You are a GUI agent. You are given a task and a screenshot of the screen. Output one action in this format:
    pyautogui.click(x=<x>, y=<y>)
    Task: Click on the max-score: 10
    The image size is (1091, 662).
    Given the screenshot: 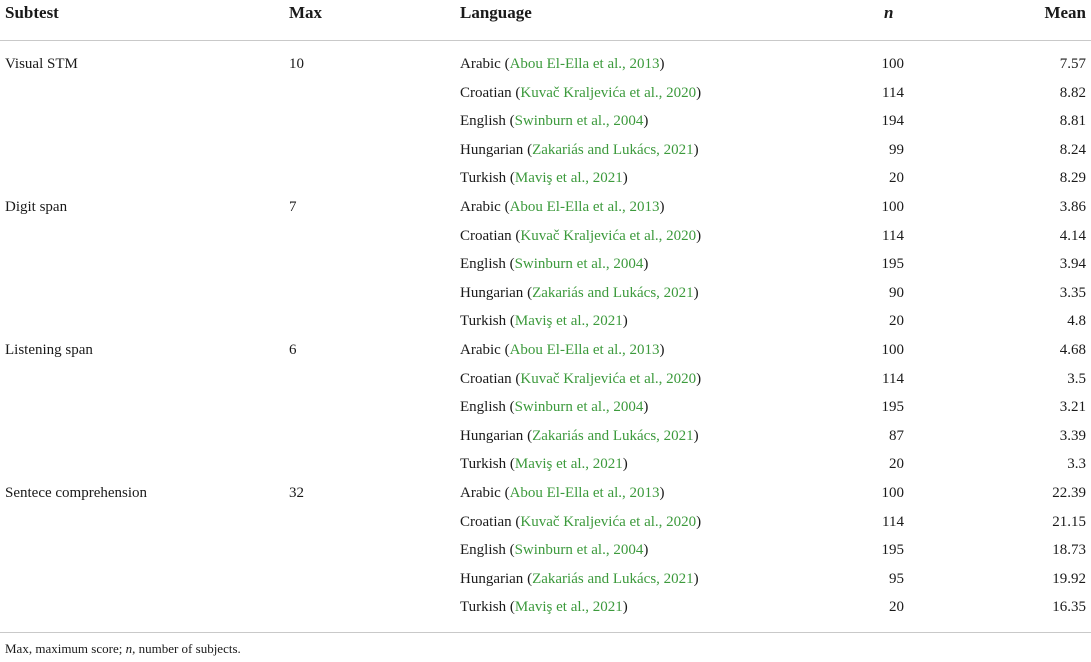 What is the action you would take?
    pyautogui.click(x=296, y=64)
    